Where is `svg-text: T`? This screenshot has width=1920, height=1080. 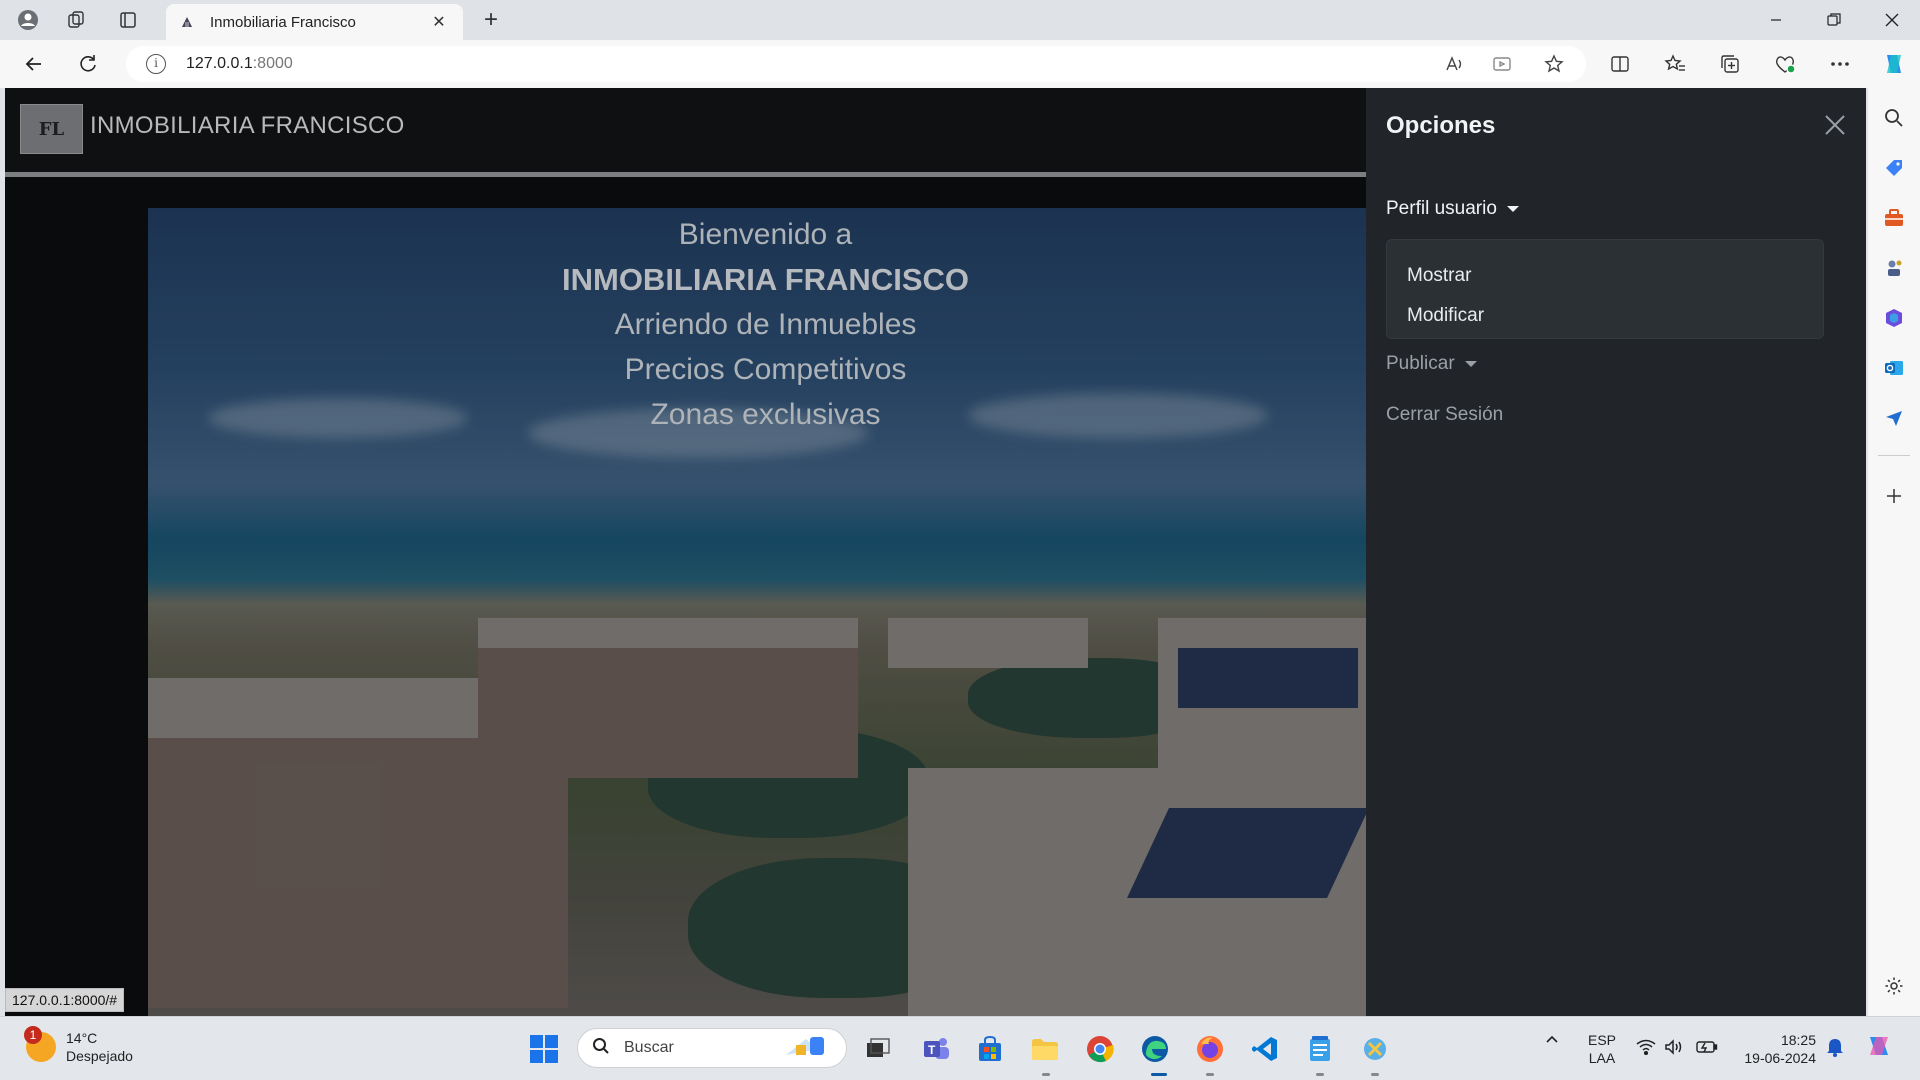
svg-text: T is located at coordinates (932, 1050).